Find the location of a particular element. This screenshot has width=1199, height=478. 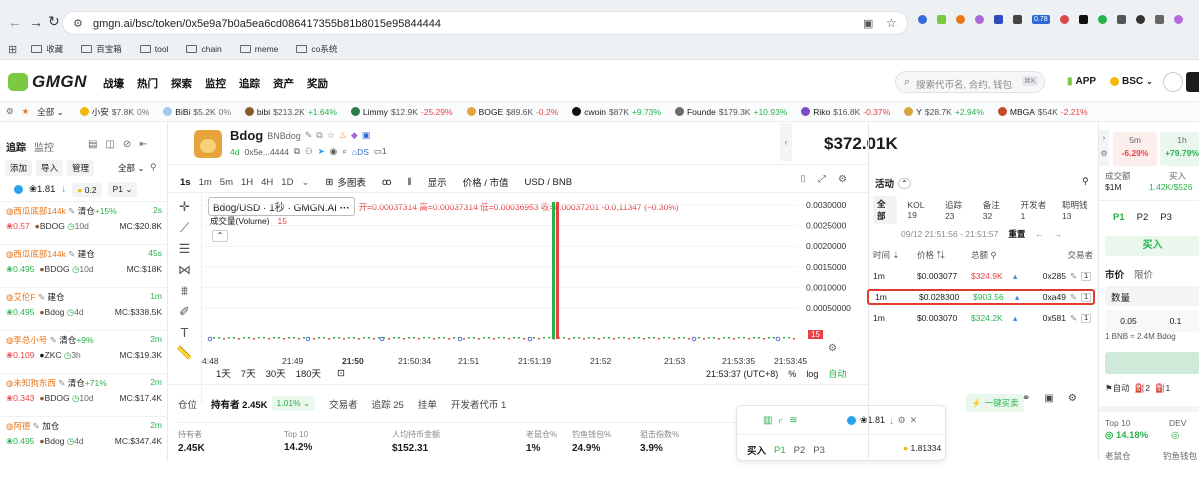

copy-icon: ⧉ is located at coordinates (319, 135).